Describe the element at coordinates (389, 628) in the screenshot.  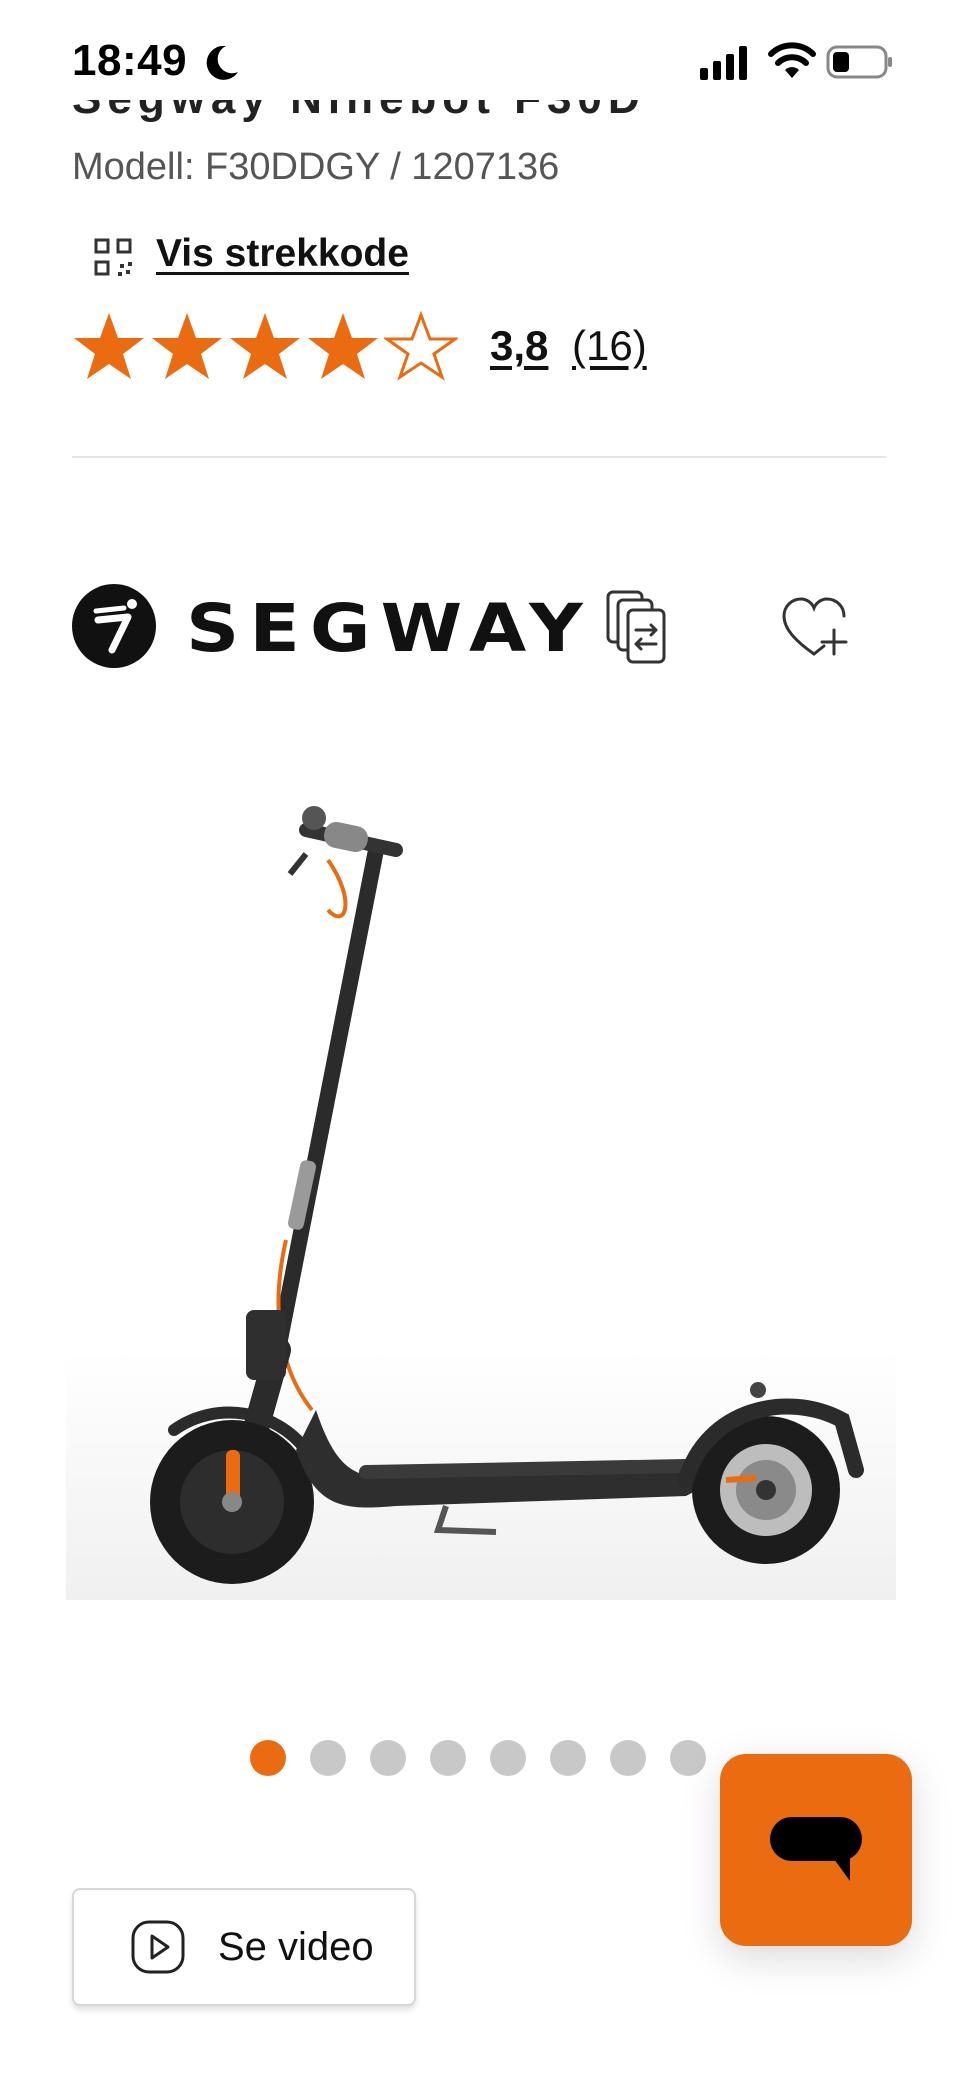
I see `brand-wordmark: SEGWAY` at that location.